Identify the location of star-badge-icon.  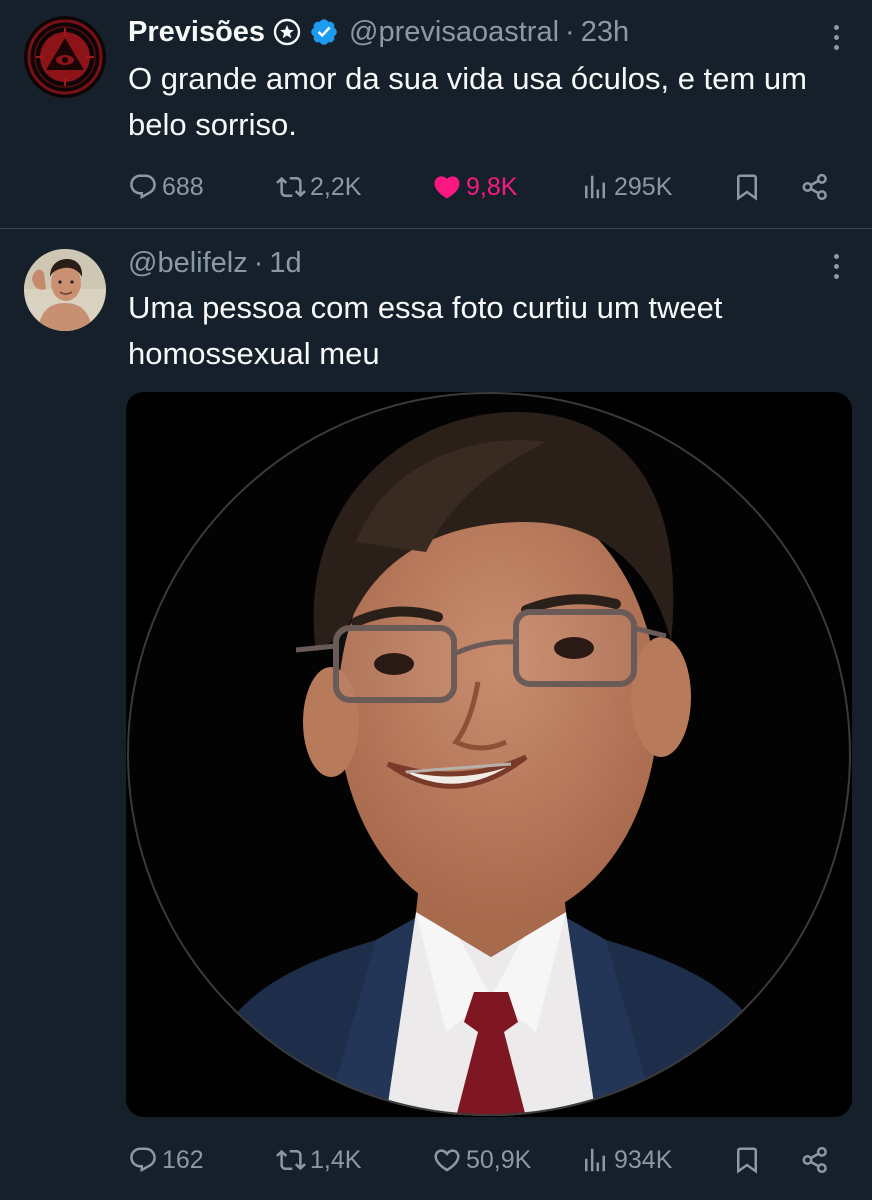
(287, 32).